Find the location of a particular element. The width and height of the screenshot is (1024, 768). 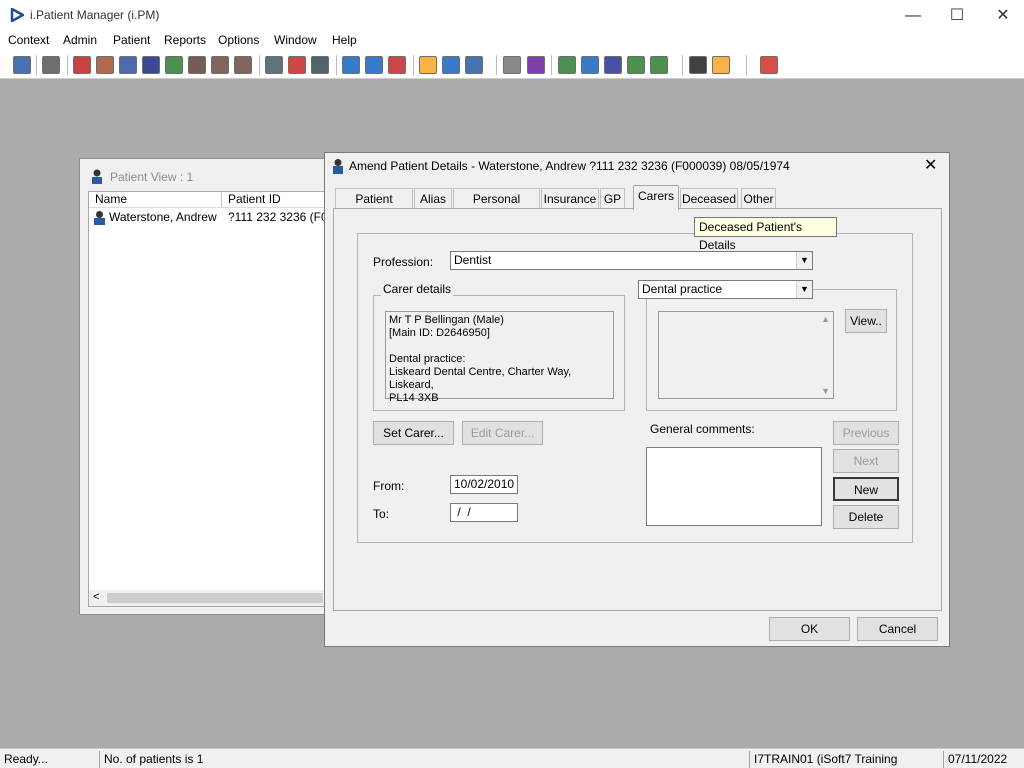

app-logo-icon is located at coordinates (17, 15).